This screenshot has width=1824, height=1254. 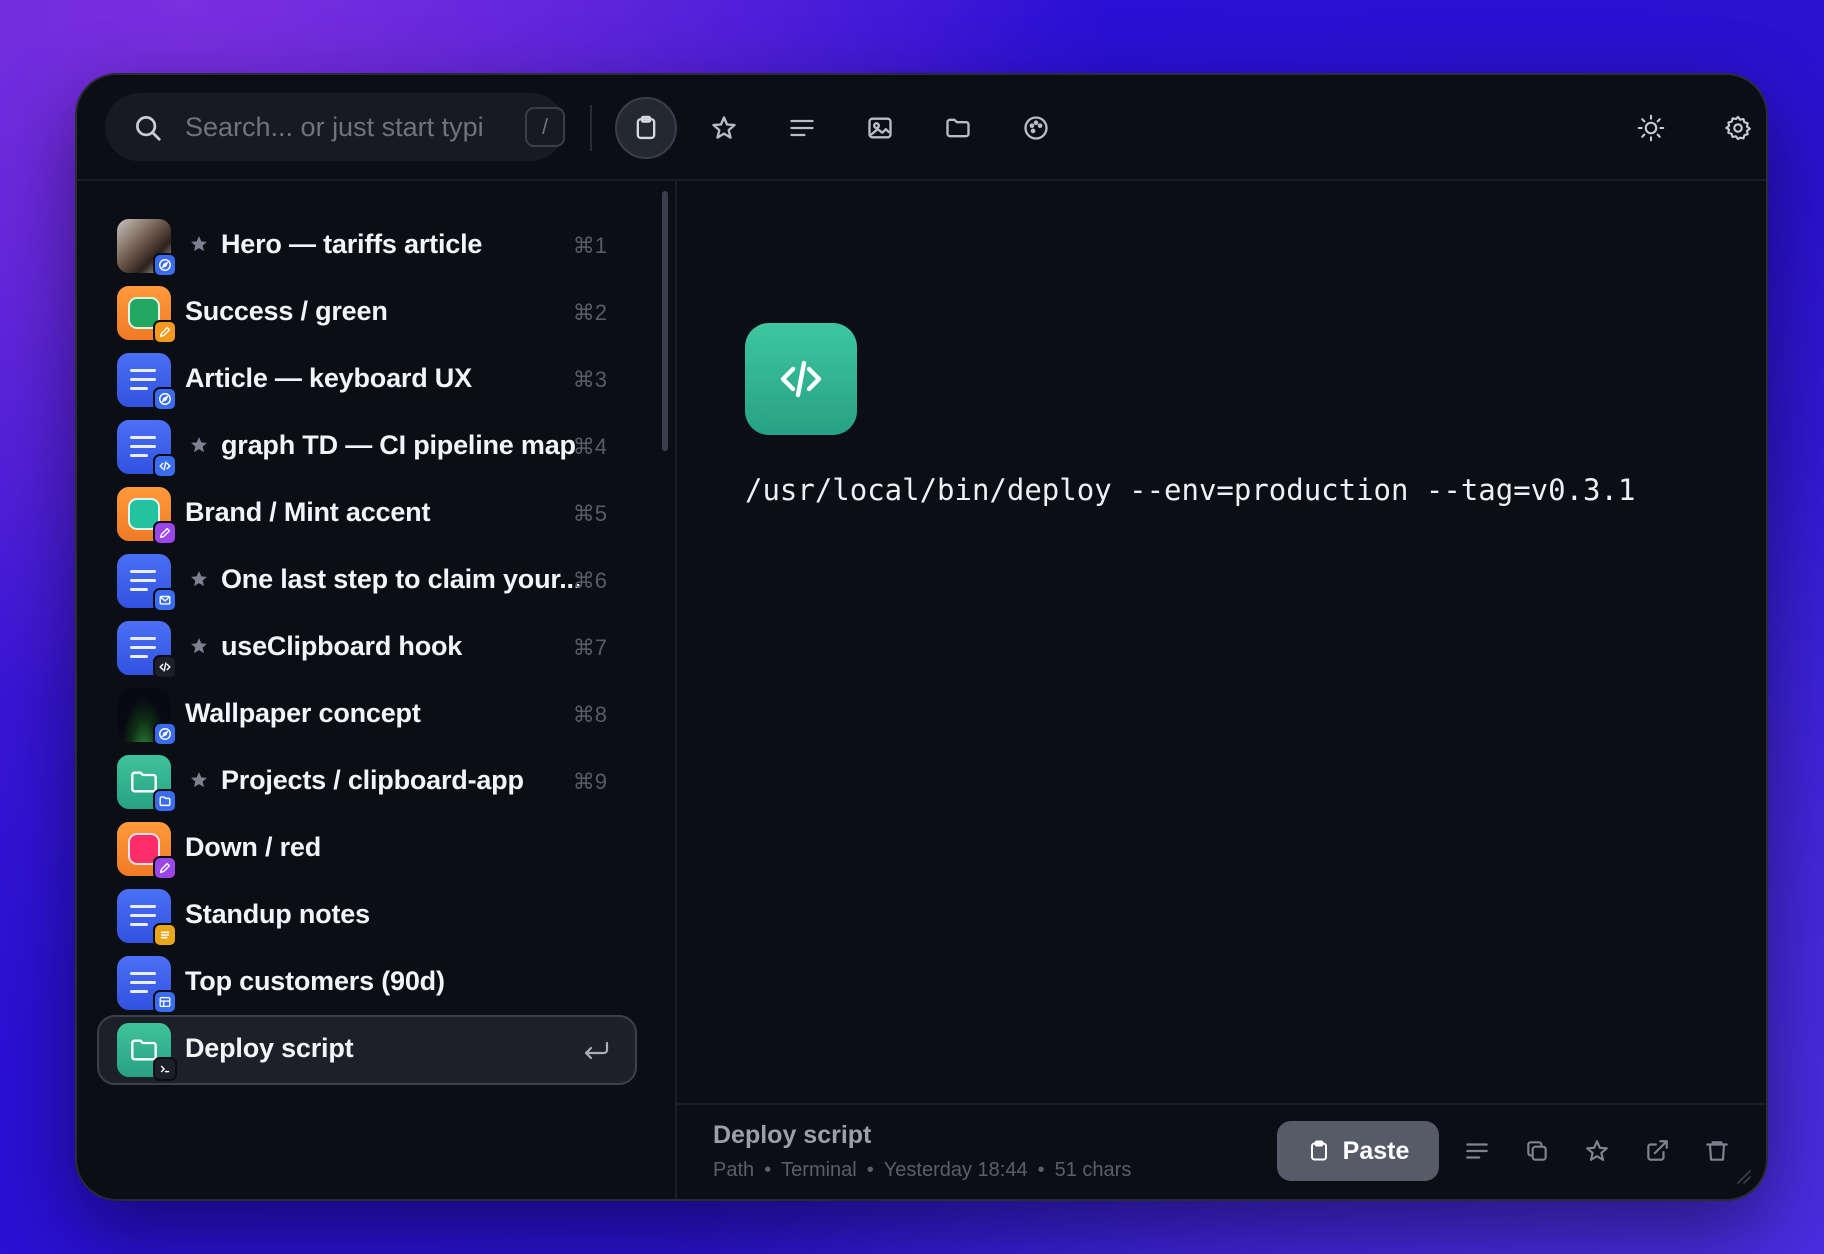 What do you see at coordinates (589, 245) in the screenshot?
I see `item-shortcut: ⌘1` at bounding box center [589, 245].